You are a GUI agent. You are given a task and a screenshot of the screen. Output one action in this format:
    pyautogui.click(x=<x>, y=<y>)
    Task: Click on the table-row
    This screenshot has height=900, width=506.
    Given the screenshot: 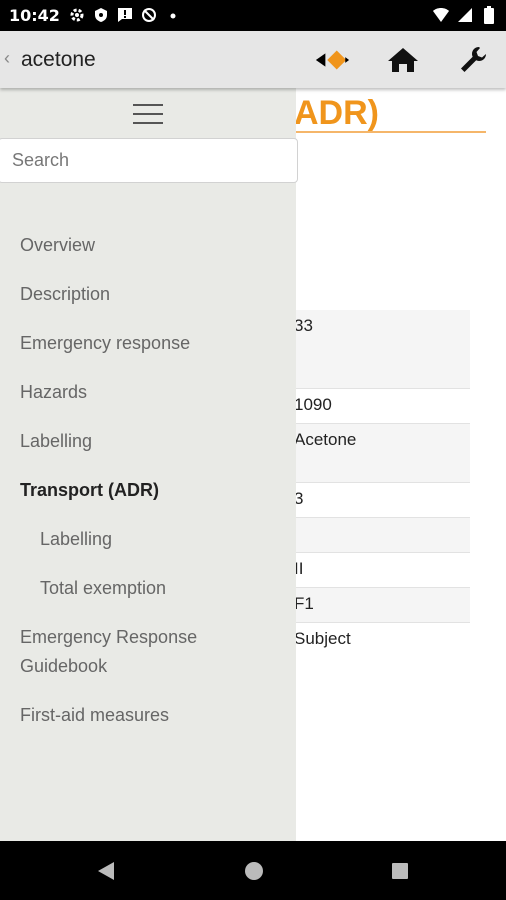 What is the action you would take?
    pyautogui.click(x=382, y=535)
    